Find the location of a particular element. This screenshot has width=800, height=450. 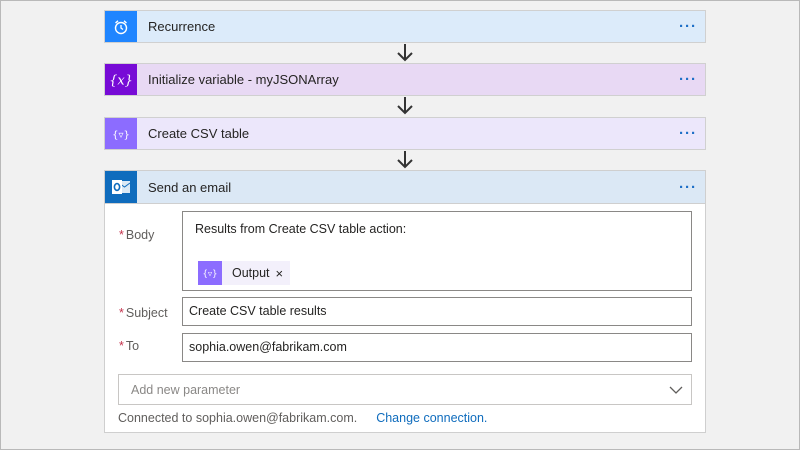

step-title: Initialize variable - myJSONArray is located at coordinates (243, 79).